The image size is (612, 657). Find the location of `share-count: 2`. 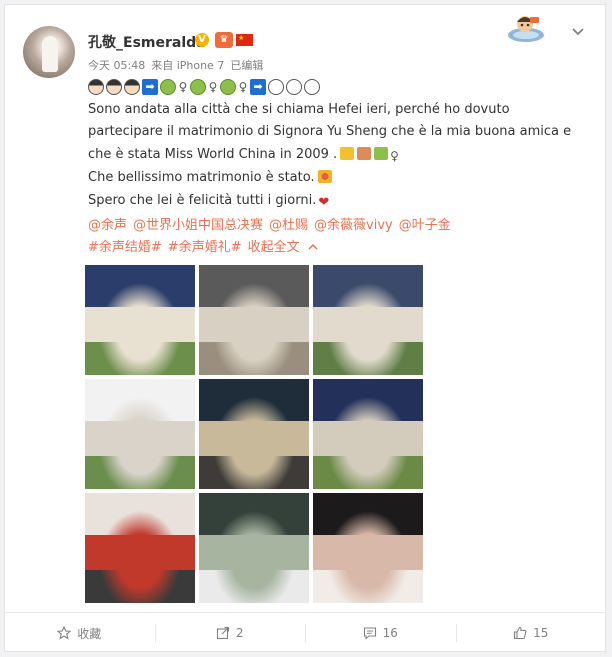

share-count: 2 is located at coordinates (239, 633).